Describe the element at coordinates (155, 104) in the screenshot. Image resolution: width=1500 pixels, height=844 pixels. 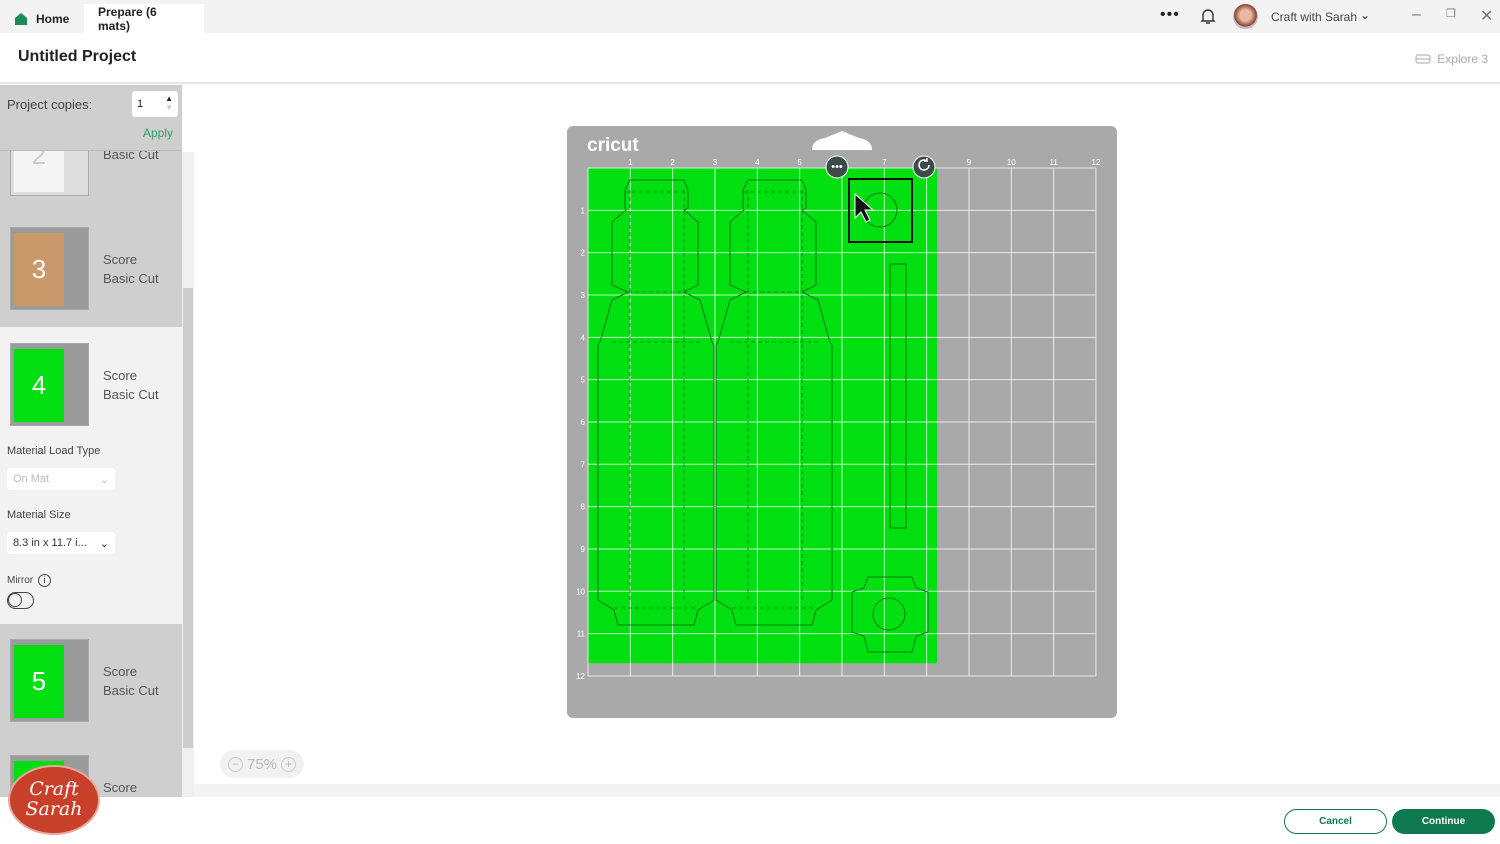
I see `project-copies-input: 1 ▲ ▼` at that location.